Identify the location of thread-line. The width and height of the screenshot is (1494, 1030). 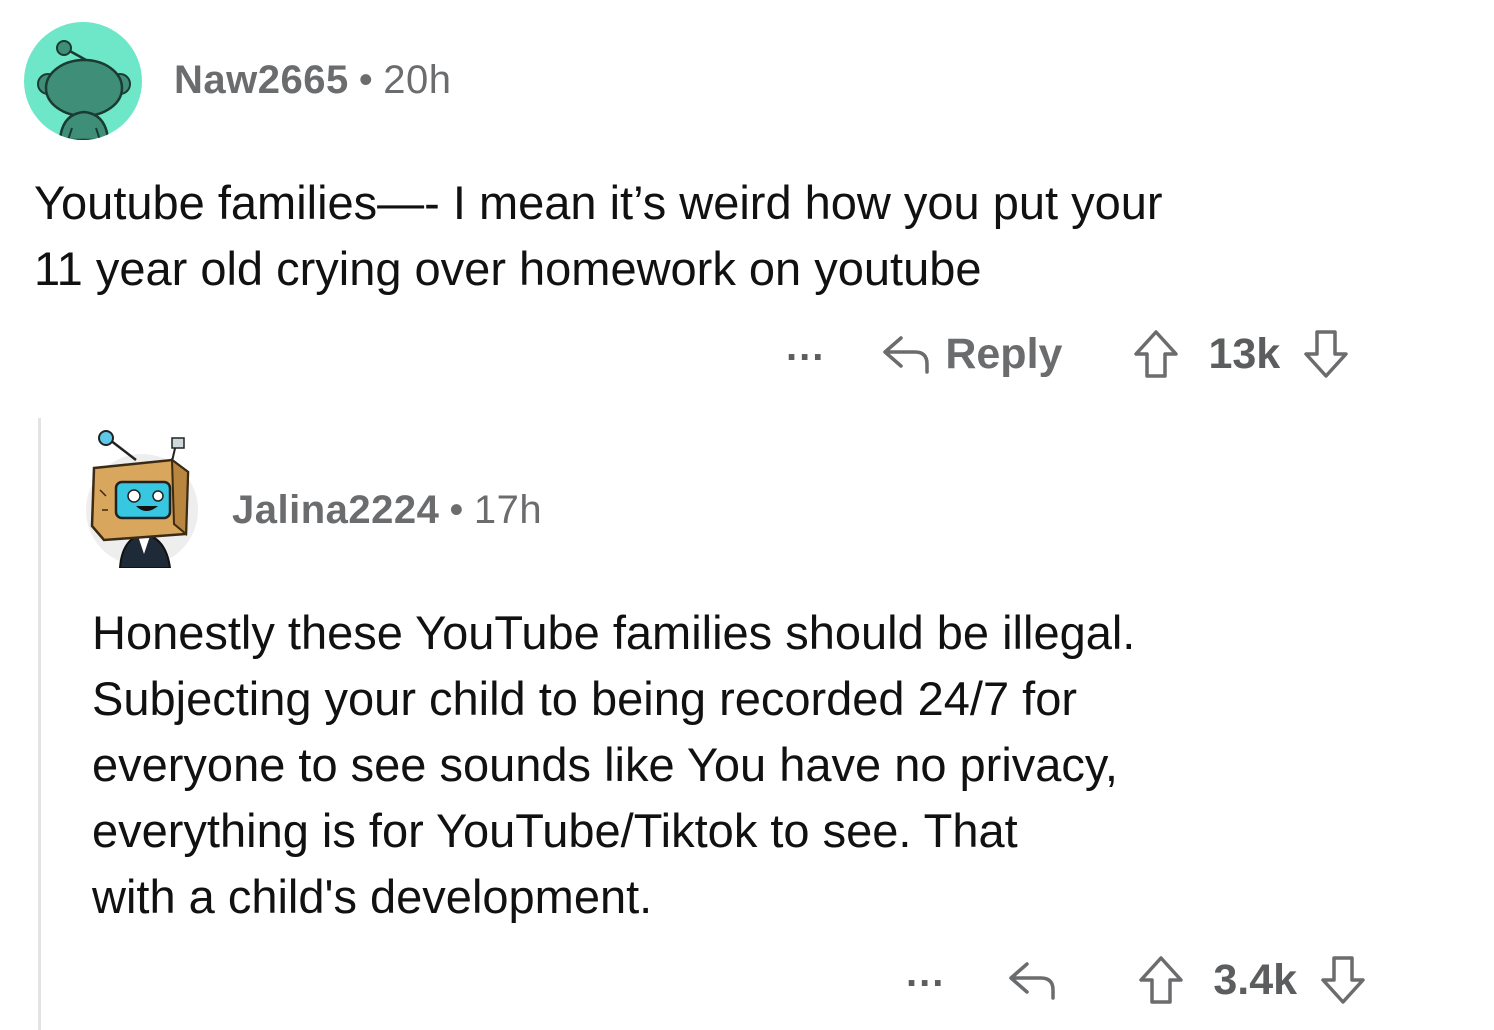
(39, 724).